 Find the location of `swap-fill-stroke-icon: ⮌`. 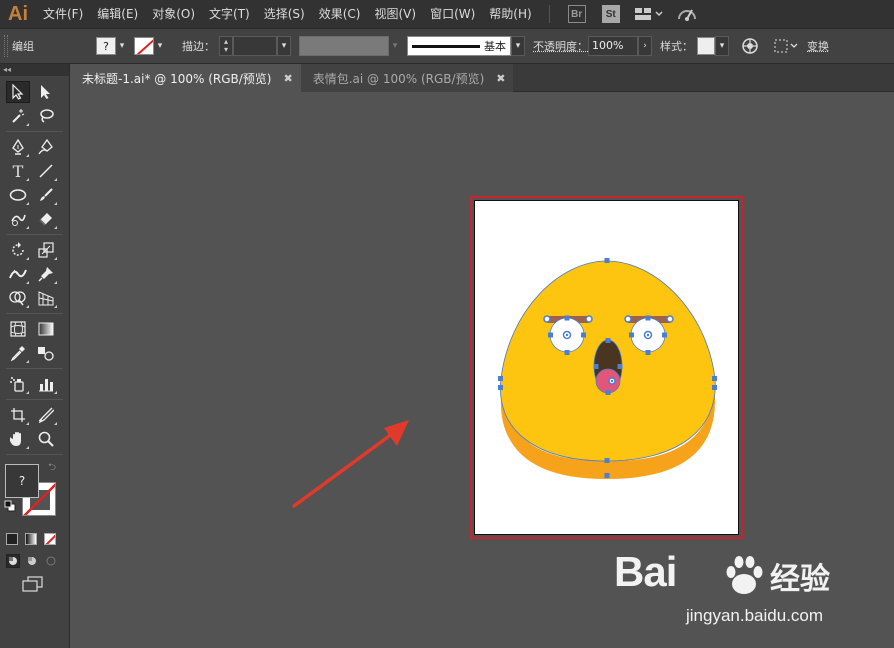

swap-fill-stroke-icon: ⮌ is located at coordinates (52, 468).